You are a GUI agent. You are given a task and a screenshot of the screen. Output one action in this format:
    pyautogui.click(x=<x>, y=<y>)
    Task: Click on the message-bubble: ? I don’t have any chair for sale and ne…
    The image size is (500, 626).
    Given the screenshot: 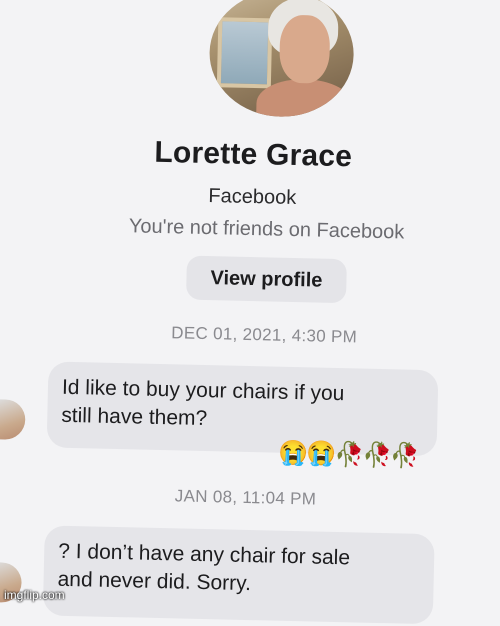 What is the action you would take?
    pyautogui.click(x=238, y=575)
    